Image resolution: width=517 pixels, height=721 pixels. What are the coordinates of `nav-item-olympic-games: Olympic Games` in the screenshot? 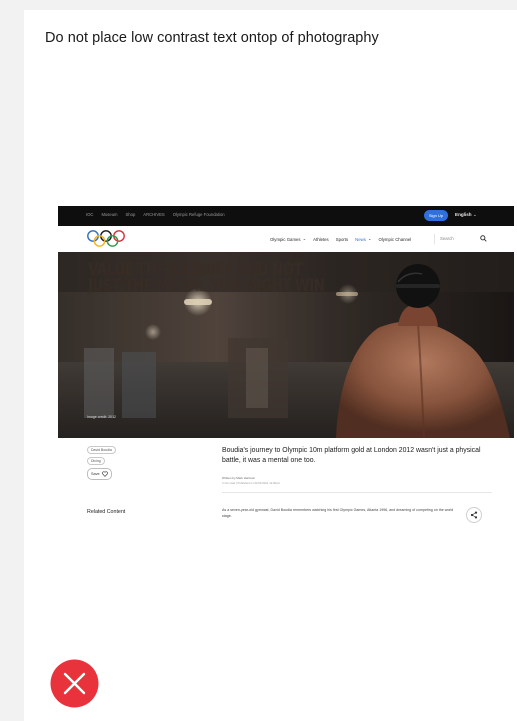 It's located at (285, 239).